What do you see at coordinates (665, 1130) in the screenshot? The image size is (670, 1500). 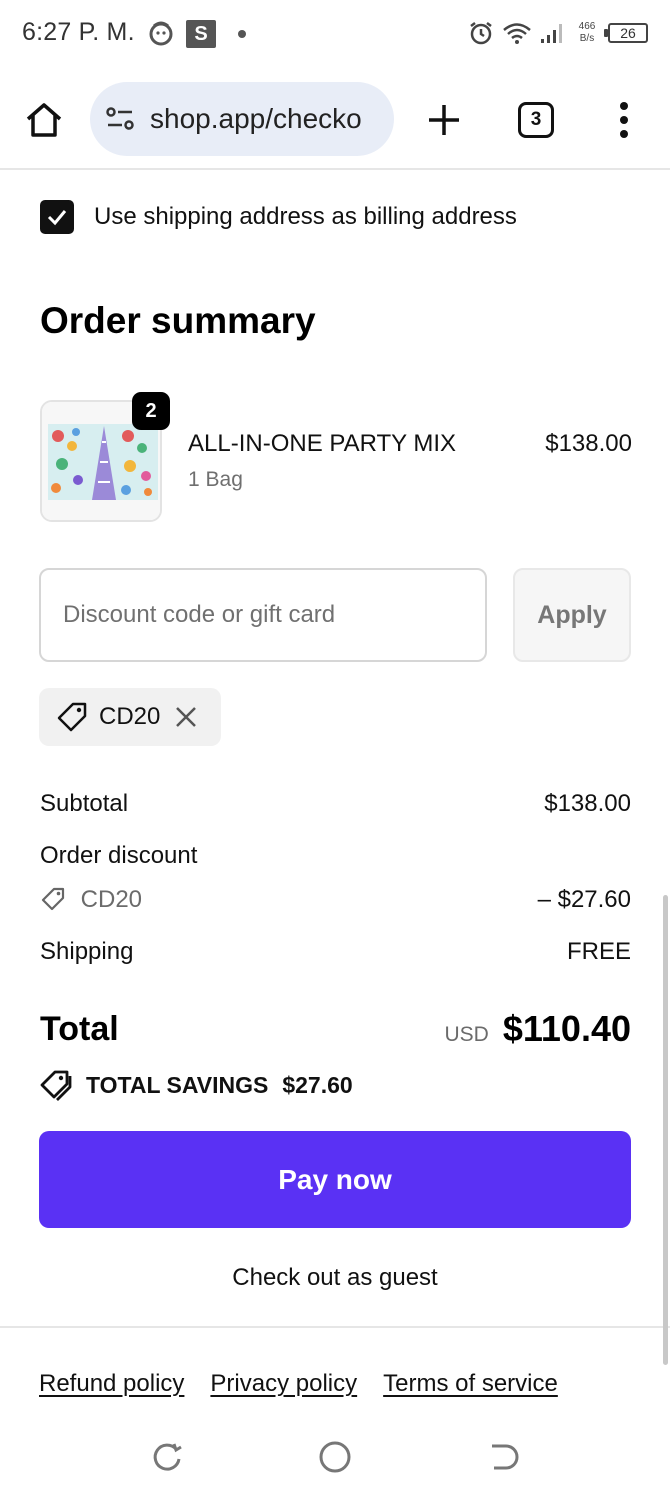 I see `page-scrollbar` at bounding box center [665, 1130].